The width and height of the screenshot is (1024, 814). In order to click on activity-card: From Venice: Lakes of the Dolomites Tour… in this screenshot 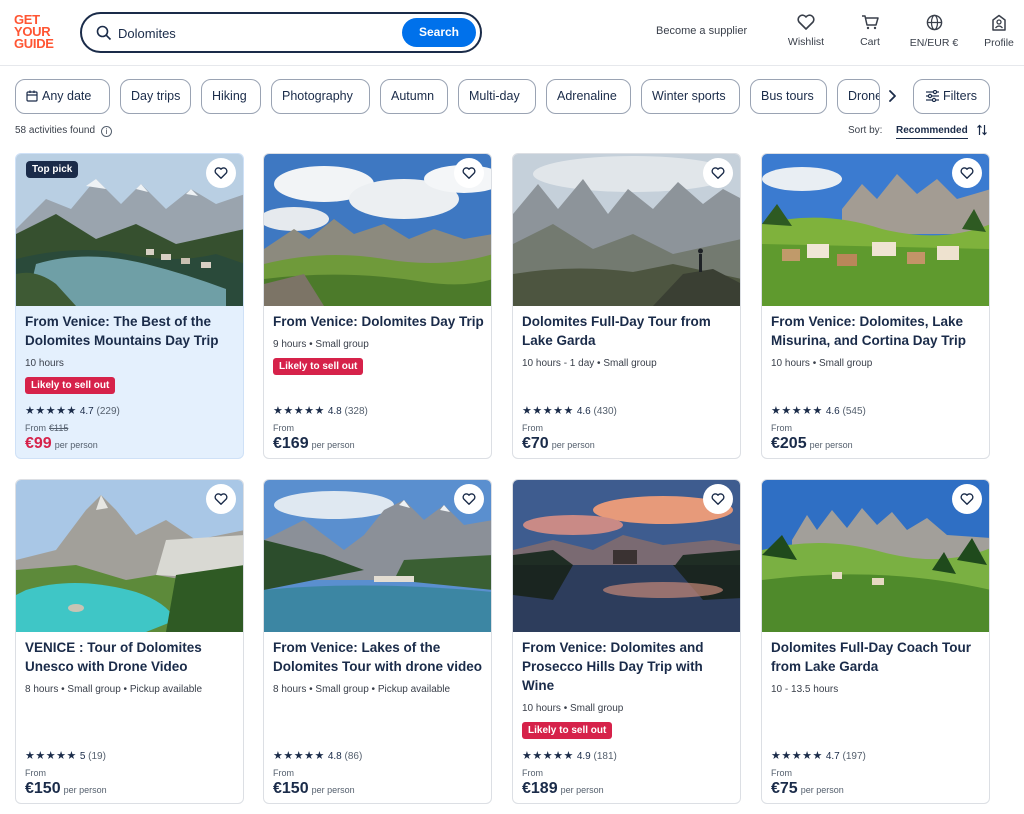, I will do `click(377, 641)`.